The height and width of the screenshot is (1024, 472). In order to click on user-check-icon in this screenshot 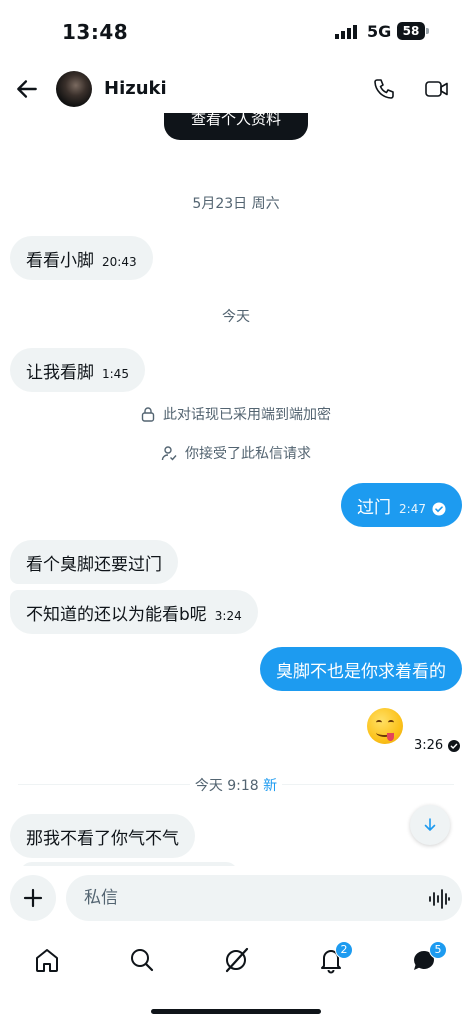, I will do `click(169, 453)`.